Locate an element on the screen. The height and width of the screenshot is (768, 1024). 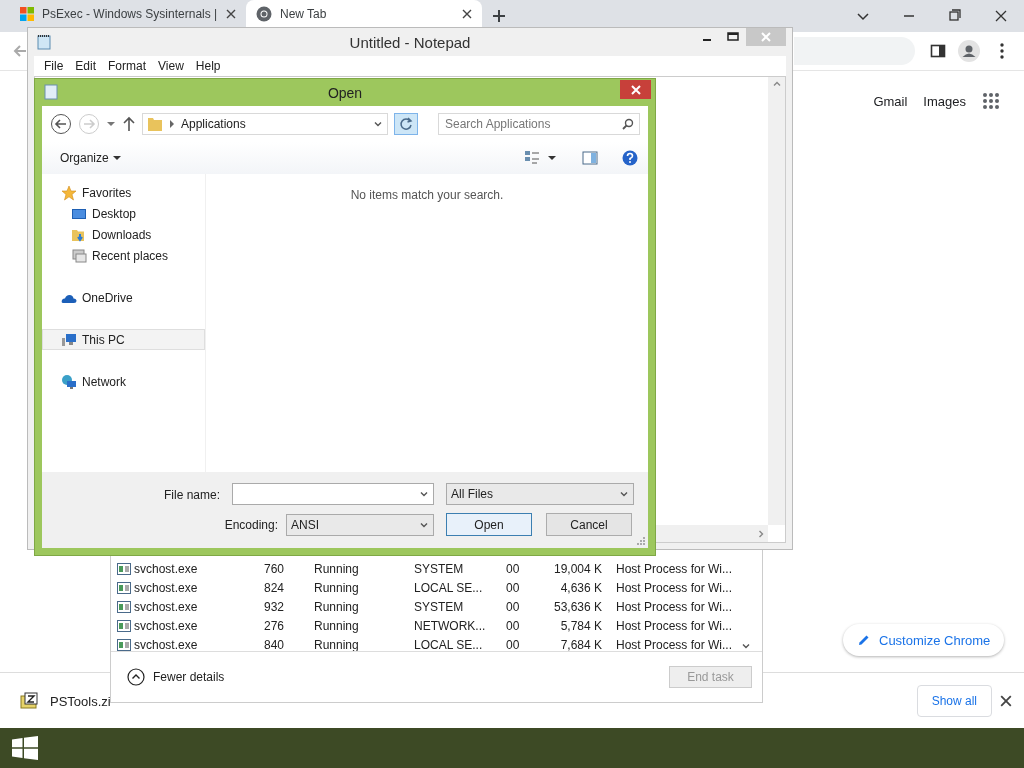
menu-item: Format is located at coordinates (127, 66).